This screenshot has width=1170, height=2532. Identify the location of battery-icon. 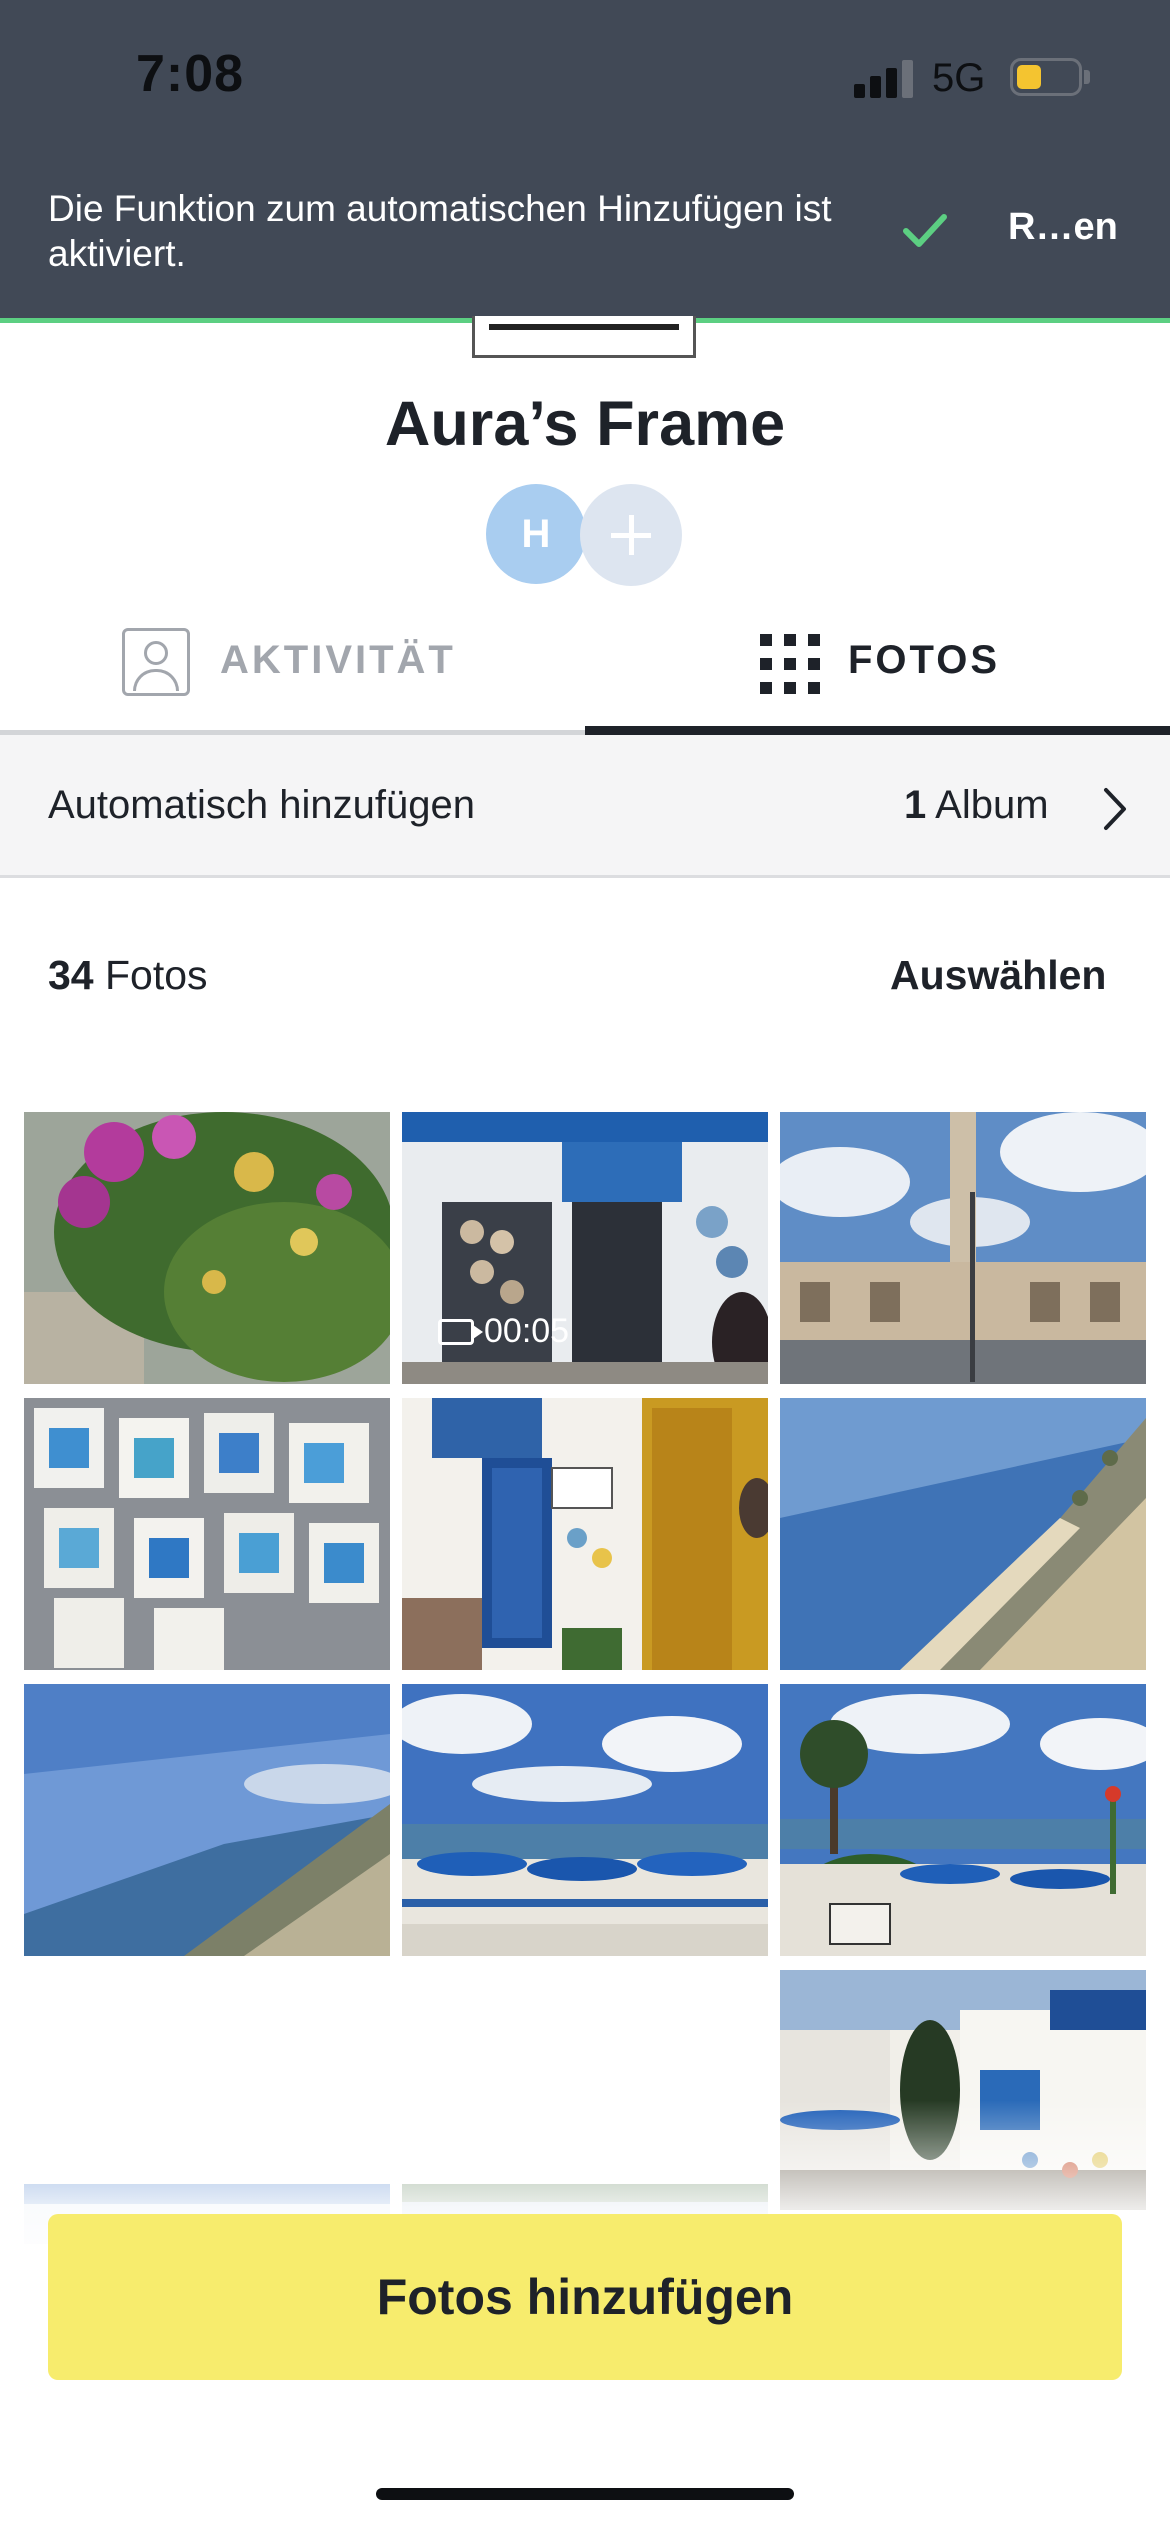
(1046, 77).